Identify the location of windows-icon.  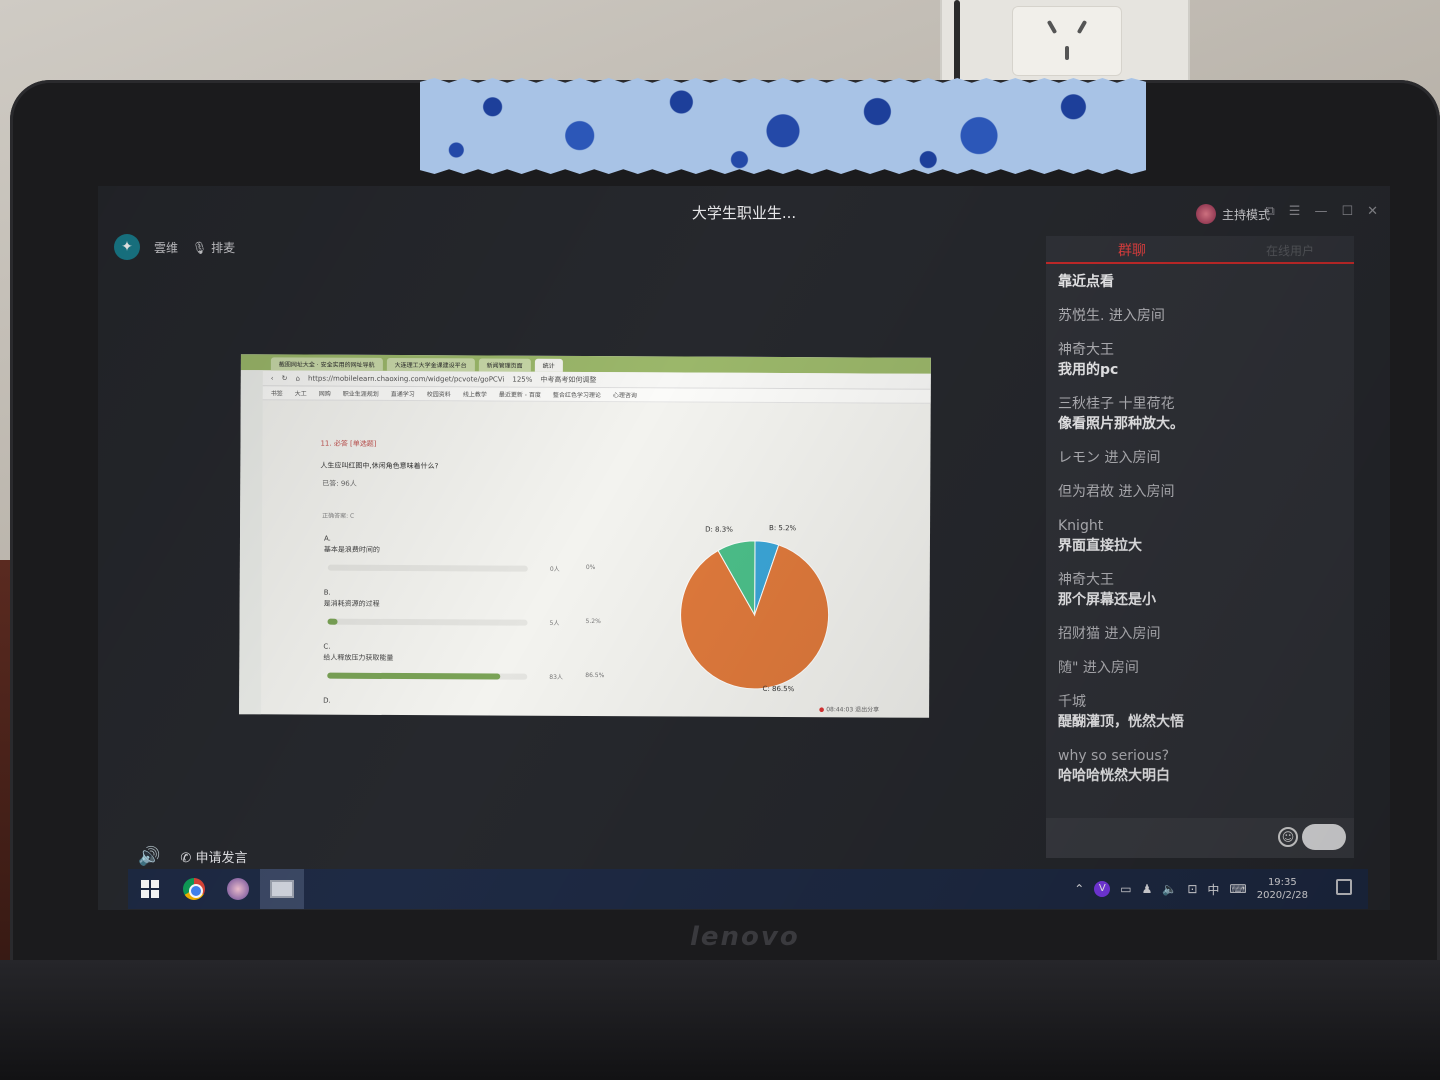
(150, 889).